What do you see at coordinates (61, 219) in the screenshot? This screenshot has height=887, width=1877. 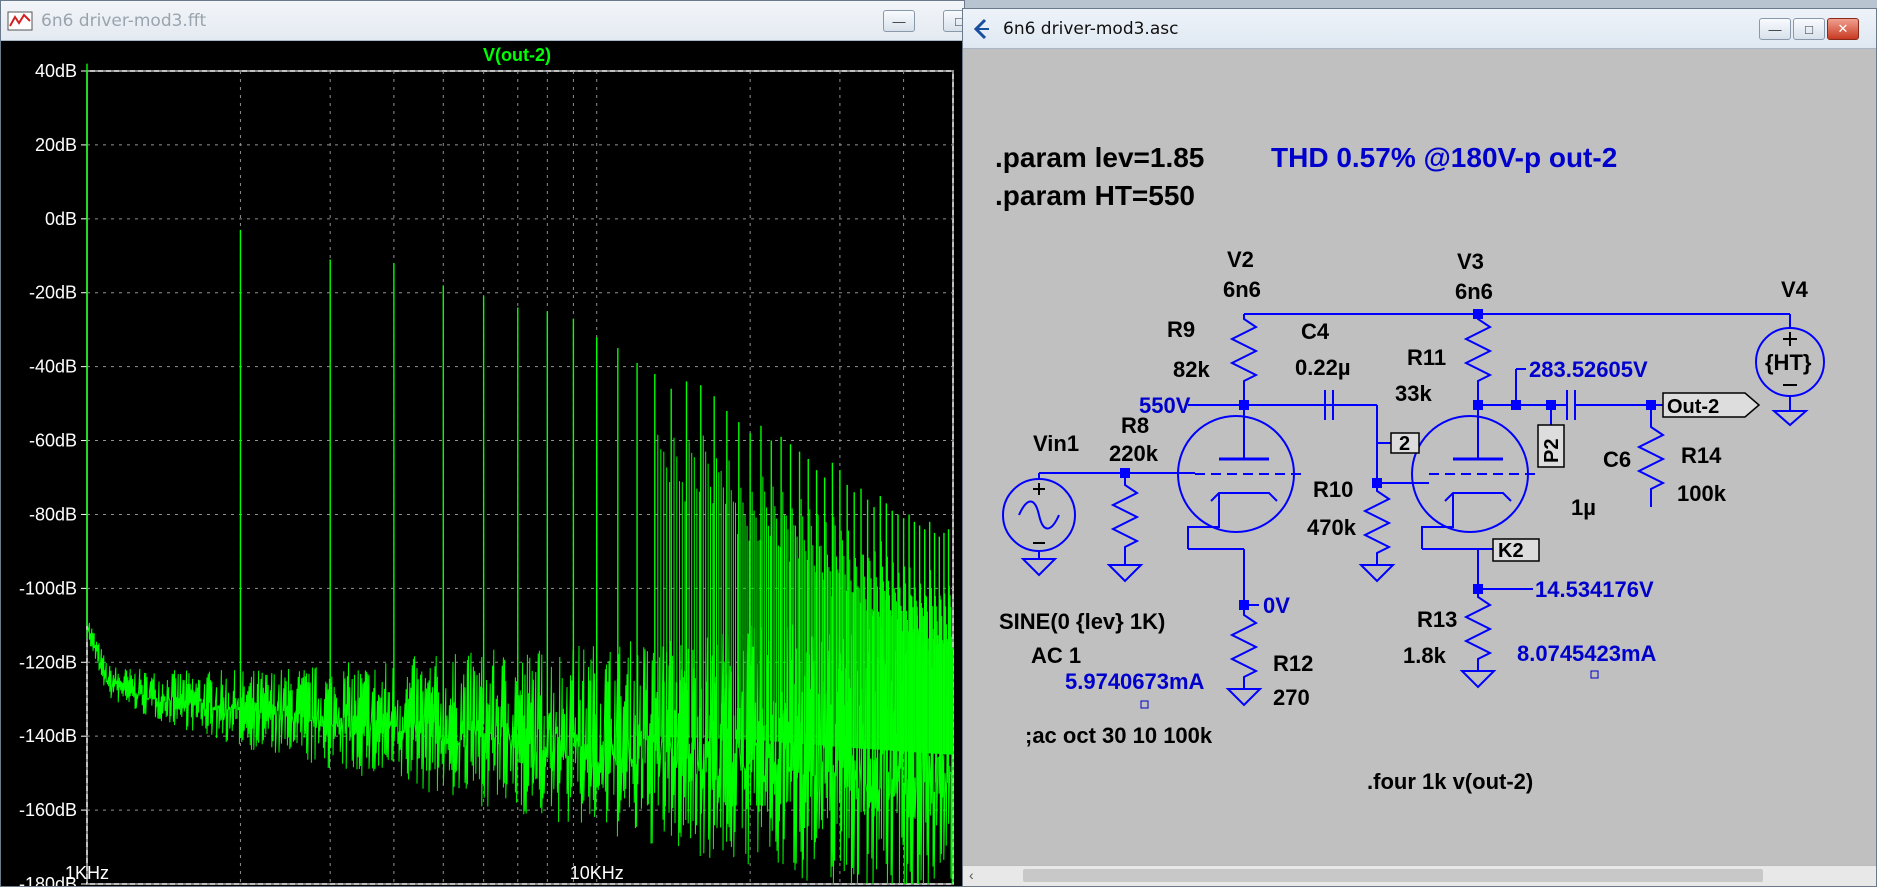 I see `y-tick-label: 0dB` at bounding box center [61, 219].